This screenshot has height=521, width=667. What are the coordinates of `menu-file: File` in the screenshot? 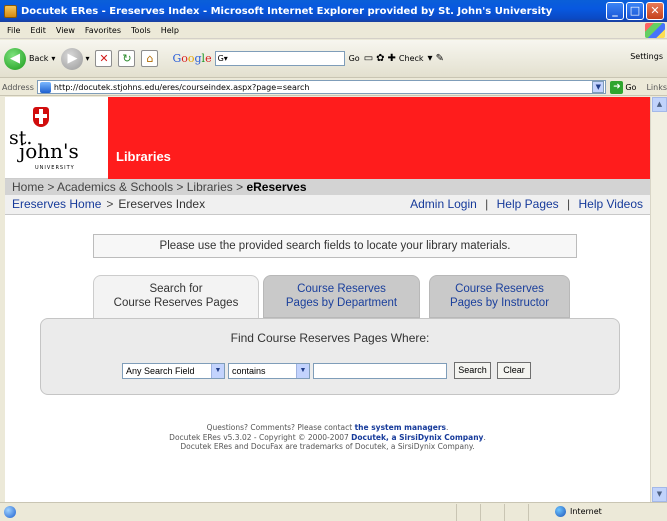 It's located at (13, 30).